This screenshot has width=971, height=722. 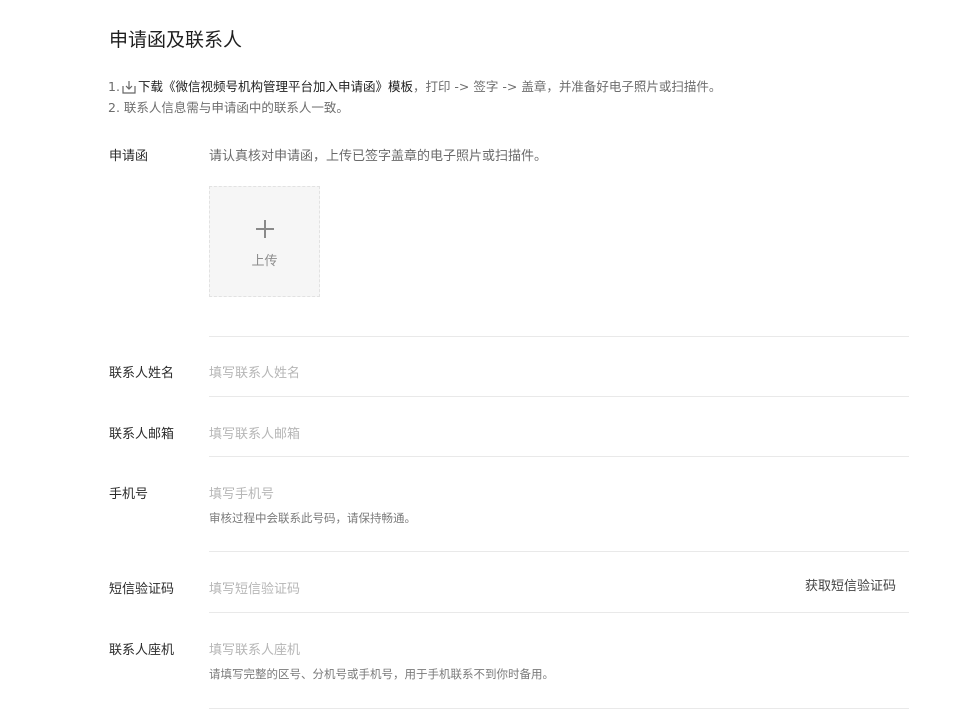 I want to click on phone-hint: 审核过程中会联系此号码，请保持畅通。, so click(x=312, y=518).